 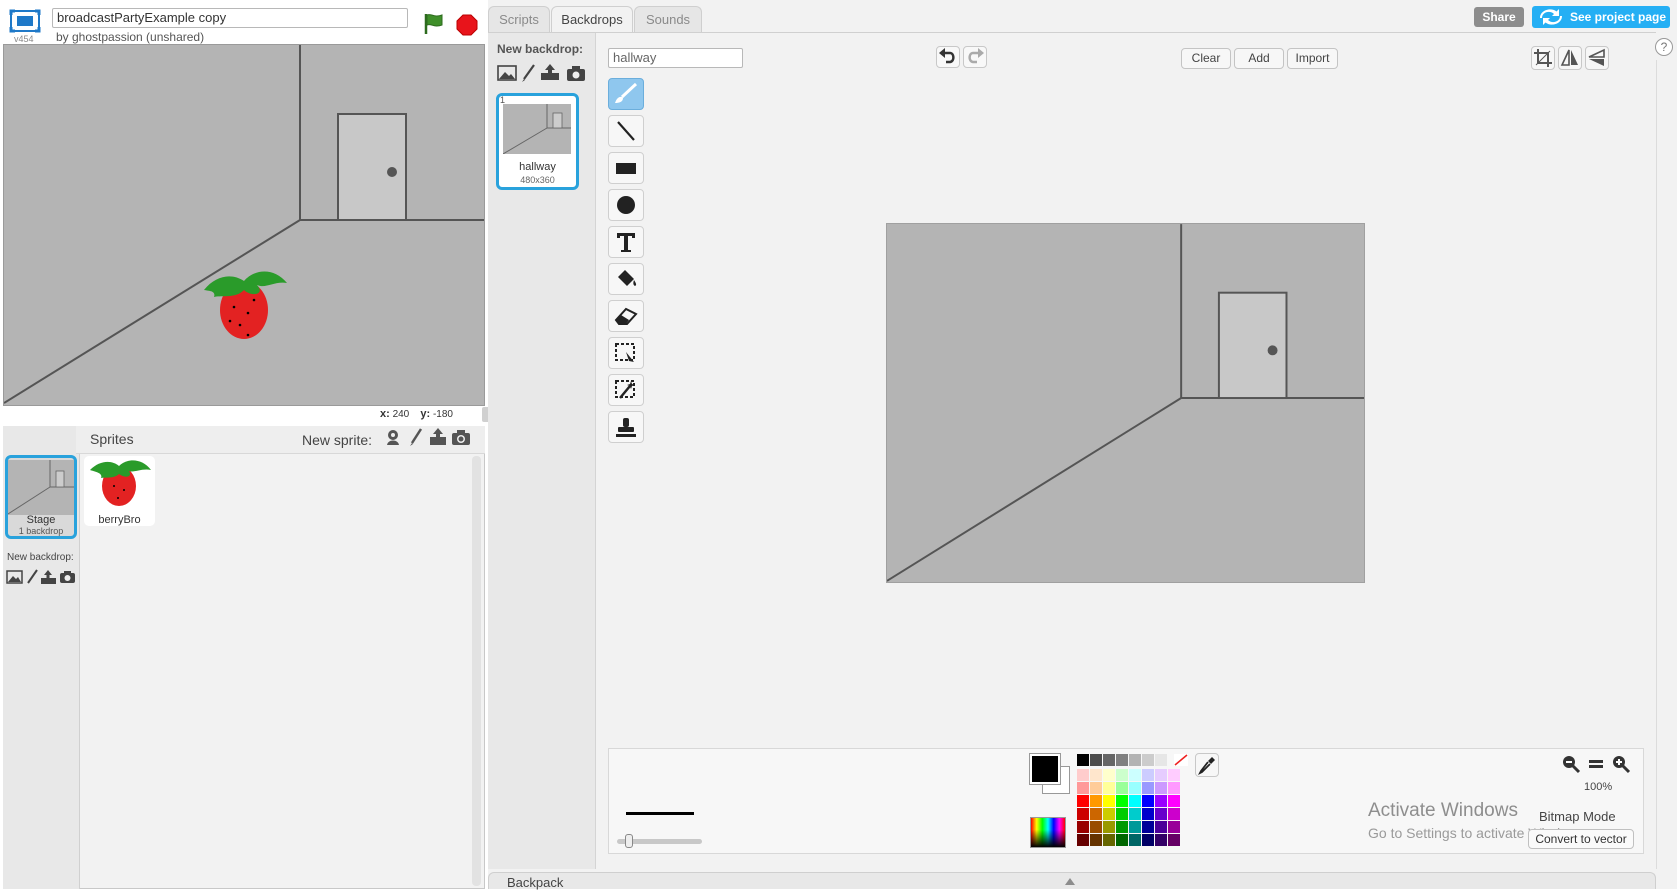 I want to click on convert-to-vector-button: Convert to vector, so click(x=1581, y=839).